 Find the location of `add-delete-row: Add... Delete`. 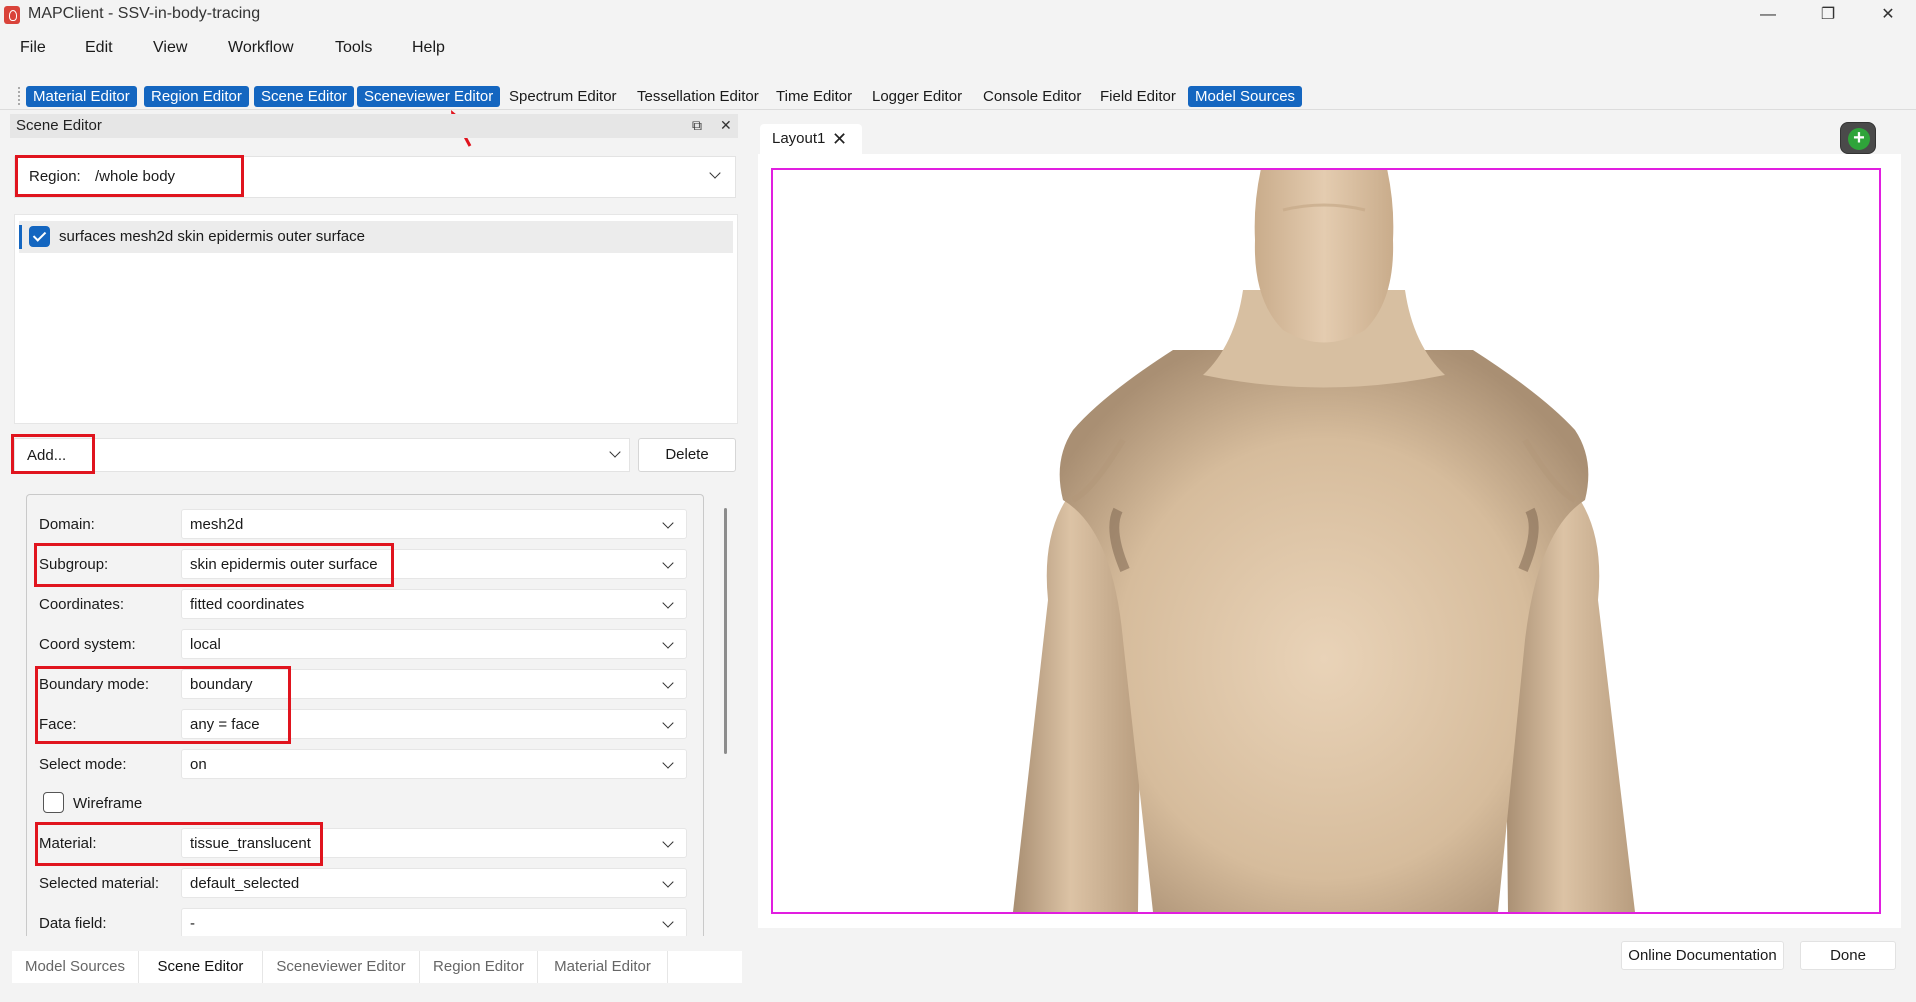

add-delete-row: Add... Delete is located at coordinates (375, 455).